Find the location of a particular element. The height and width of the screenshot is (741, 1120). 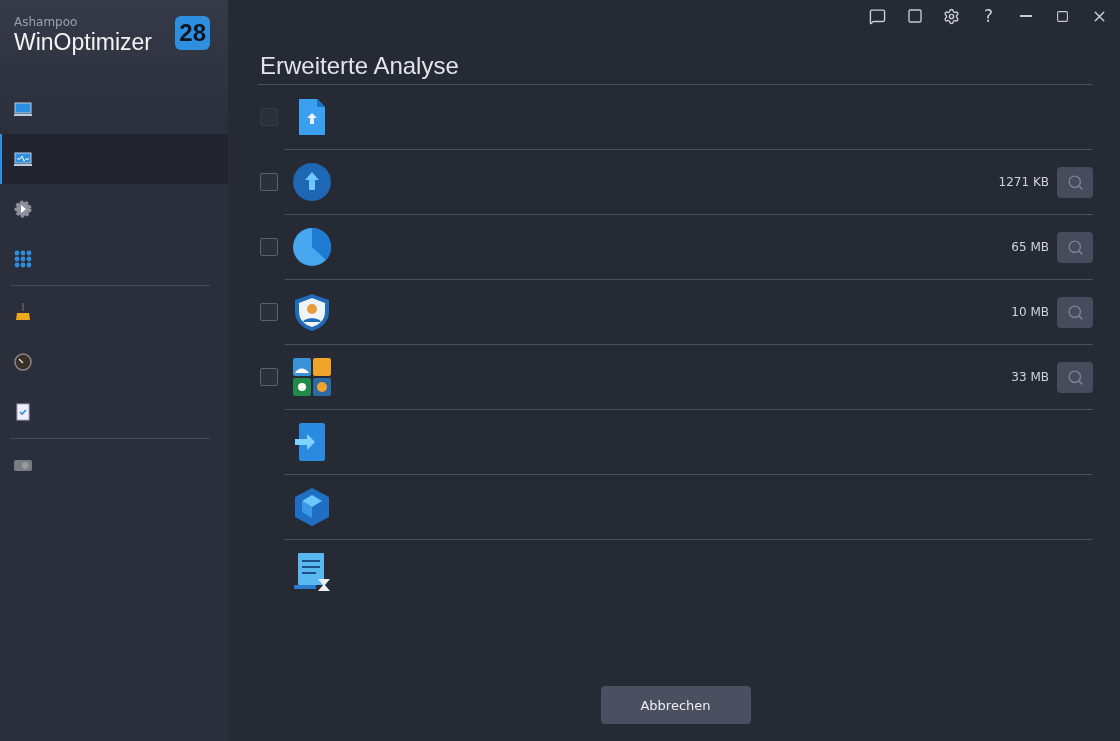

size-label: 33 MB is located at coordinates (1030, 377).